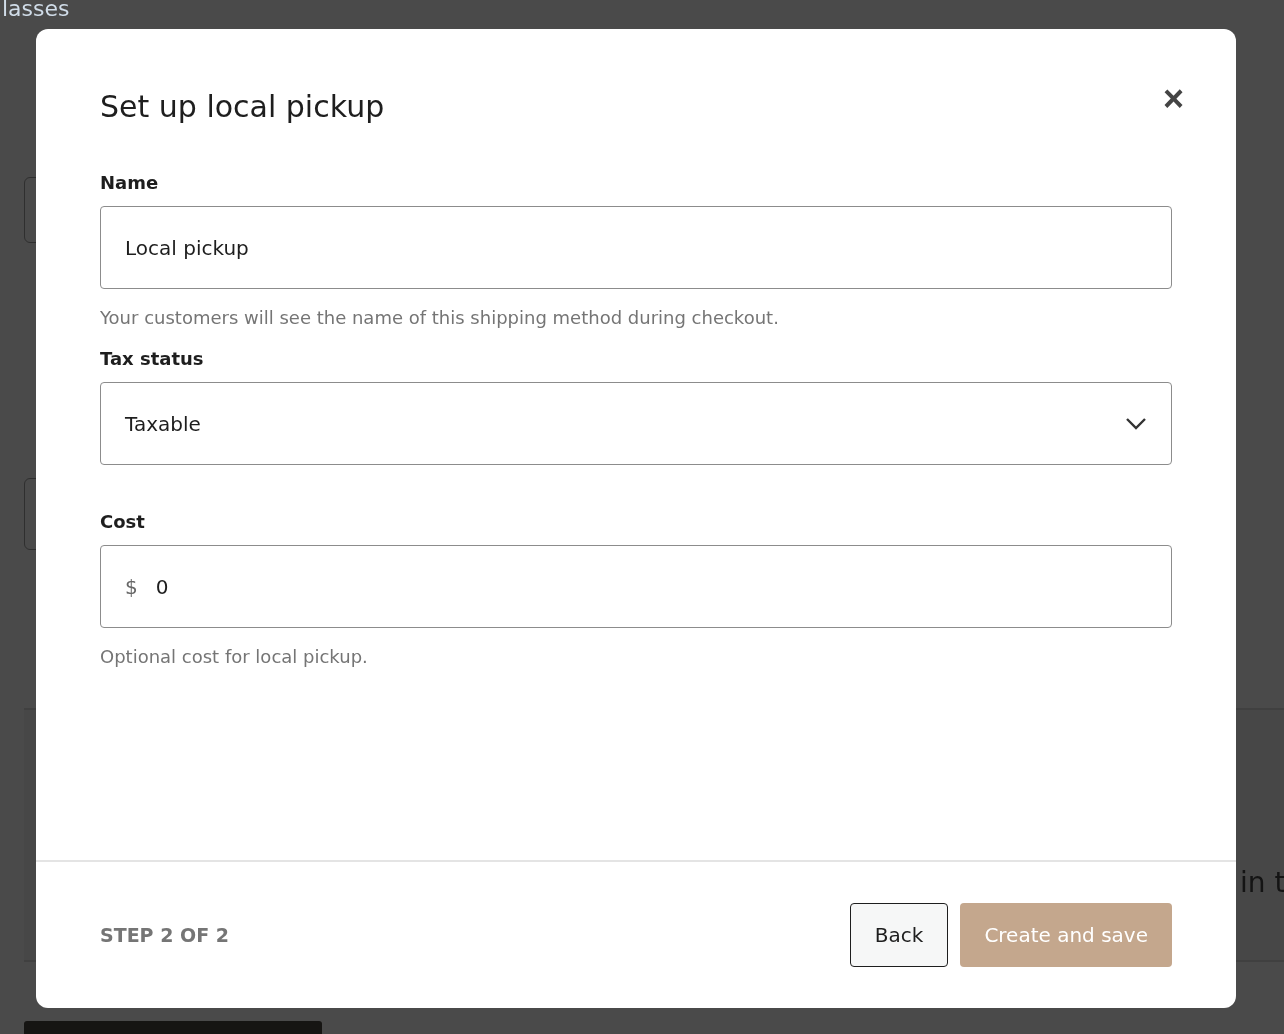 The height and width of the screenshot is (1034, 1284). I want to click on input-field: Local pickup, so click(636, 247).